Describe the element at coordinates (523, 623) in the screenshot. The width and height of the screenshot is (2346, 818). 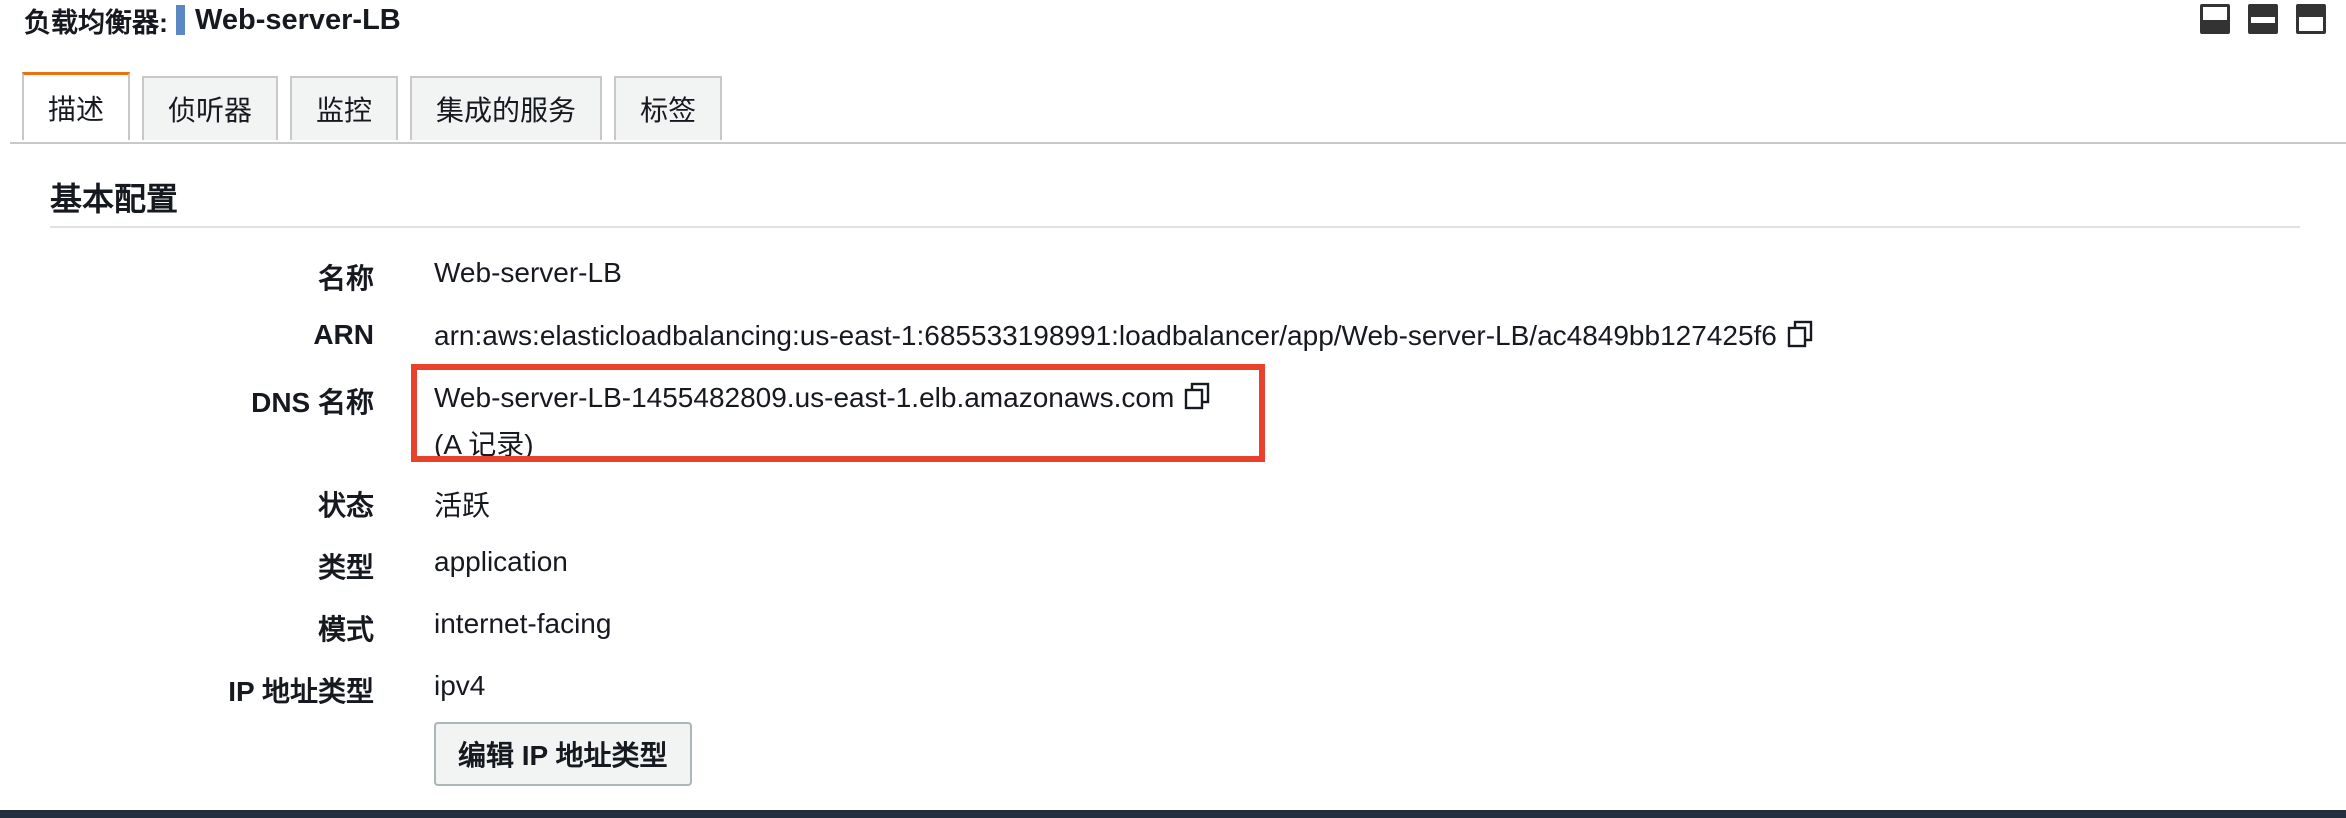
I see `detail-value-scheme: internet-facing` at that location.